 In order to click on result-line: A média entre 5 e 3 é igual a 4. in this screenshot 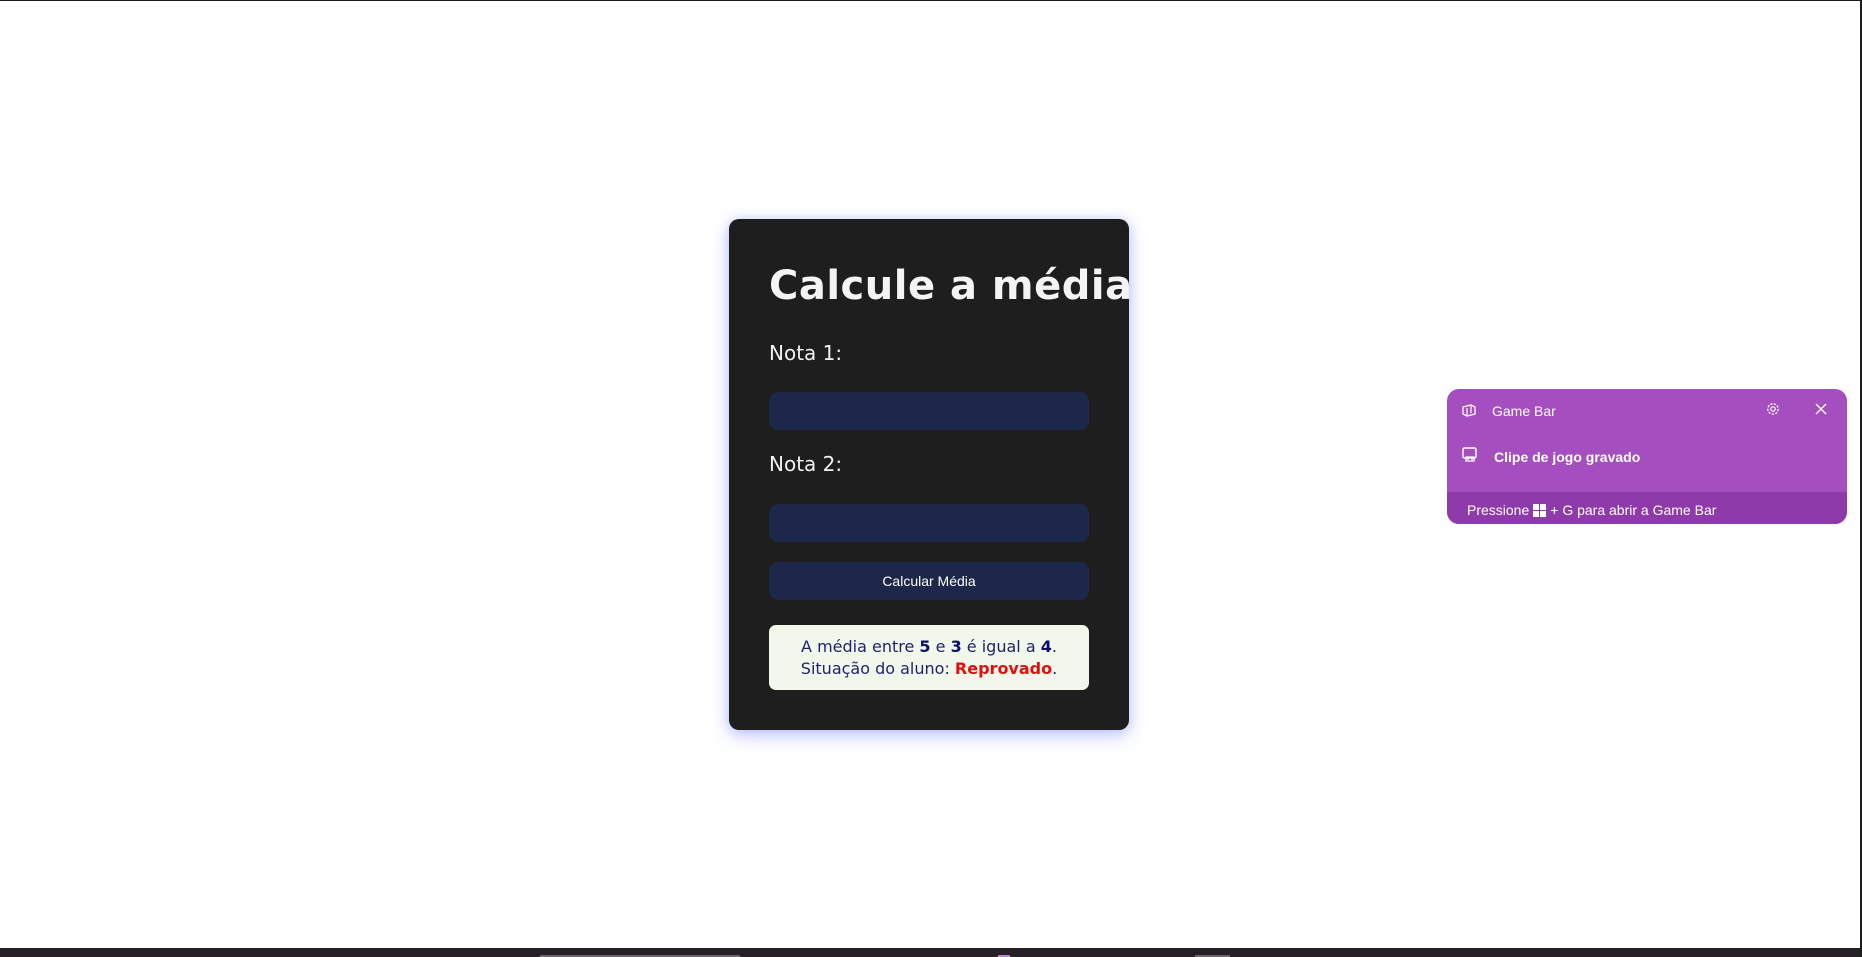, I will do `click(929, 647)`.